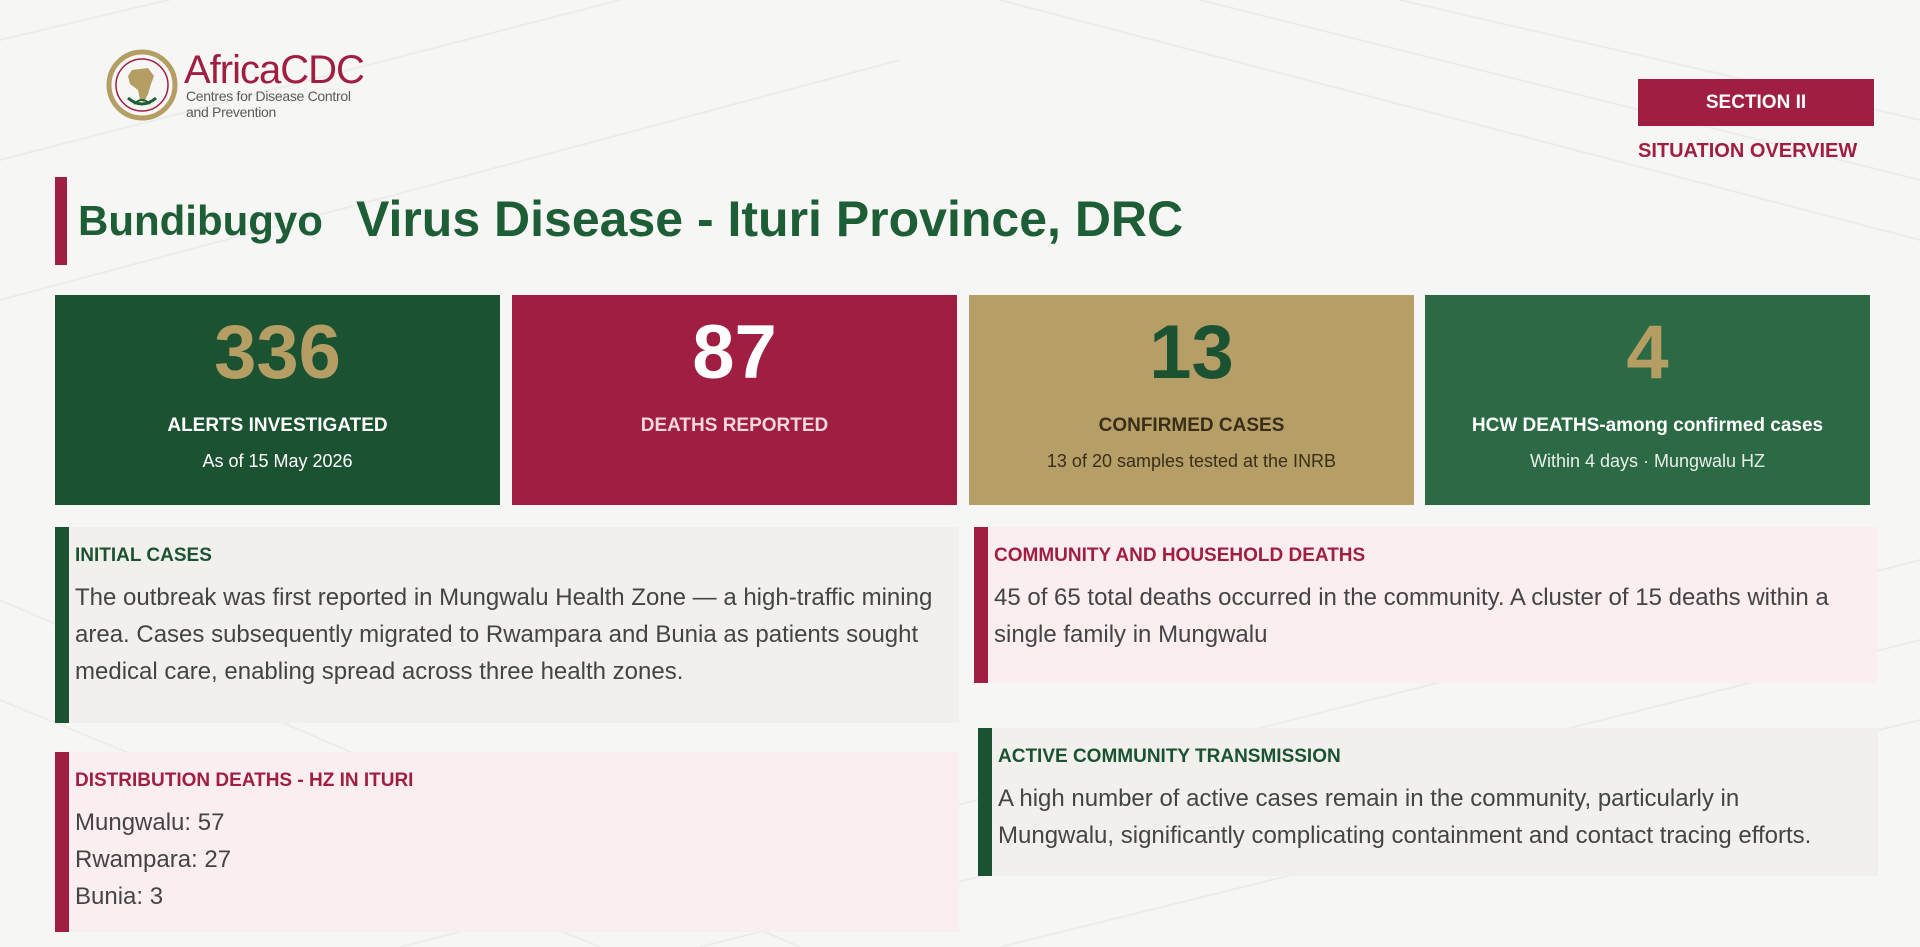 The image size is (1920, 947). I want to click on stat-label: DEATHS REPORTED, so click(734, 425).